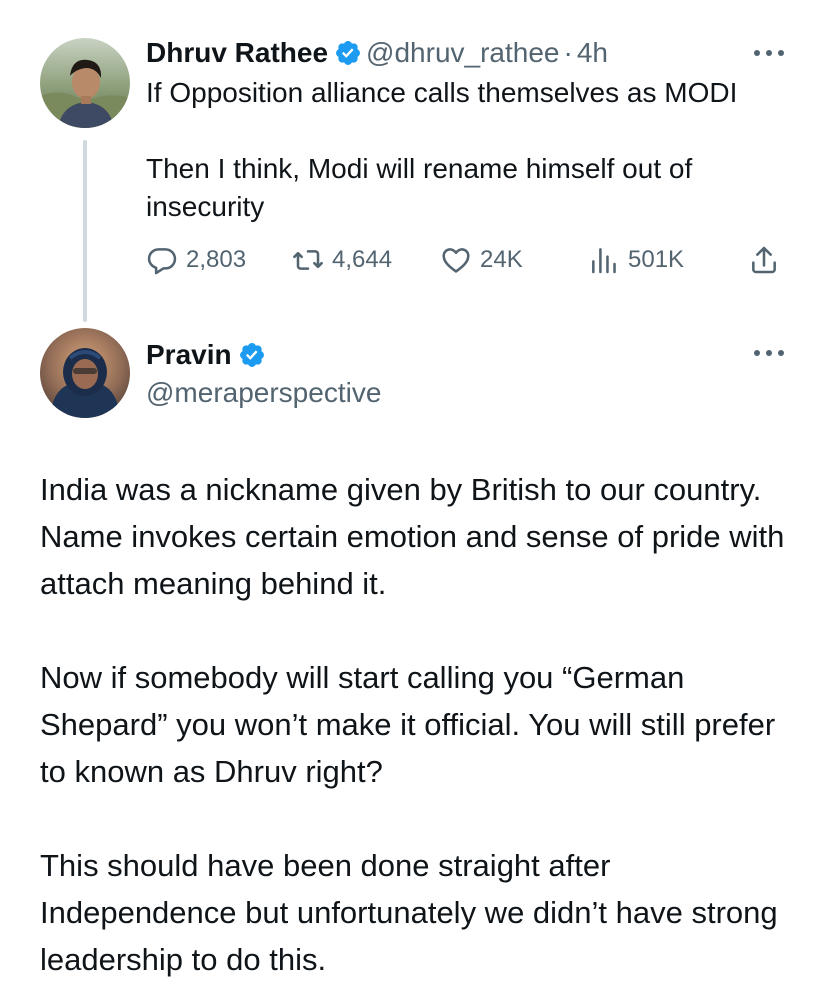  Describe the element at coordinates (85, 373) in the screenshot. I see `reply-author-avatar` at that location.